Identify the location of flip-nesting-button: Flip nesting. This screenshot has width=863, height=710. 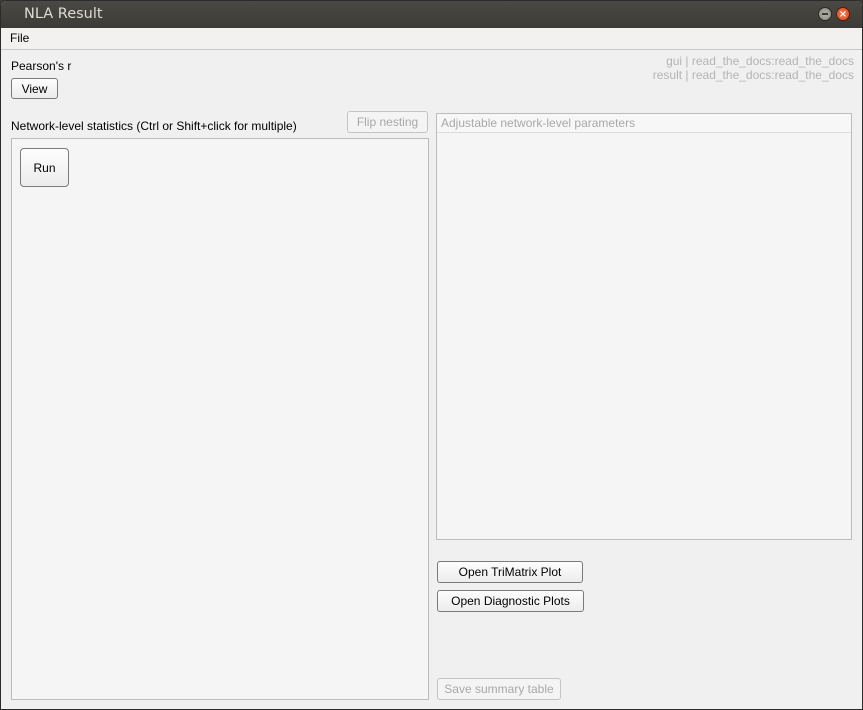
(387, 122).